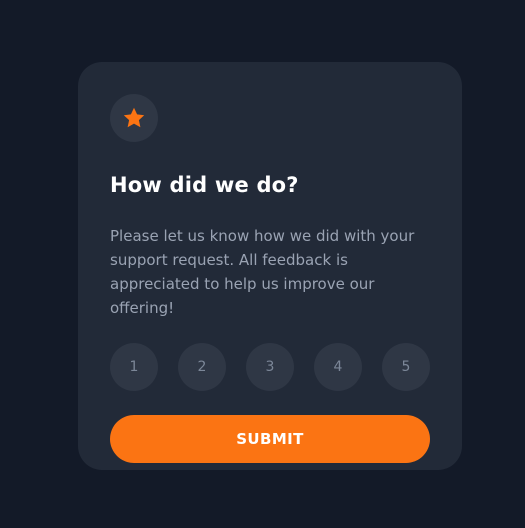 This screenshot has height=528, width=525. What do you see at coordinates (270, 439) in the screenshot?
I see `submit-button: SUBMIT` at bounding box center [270, 439].